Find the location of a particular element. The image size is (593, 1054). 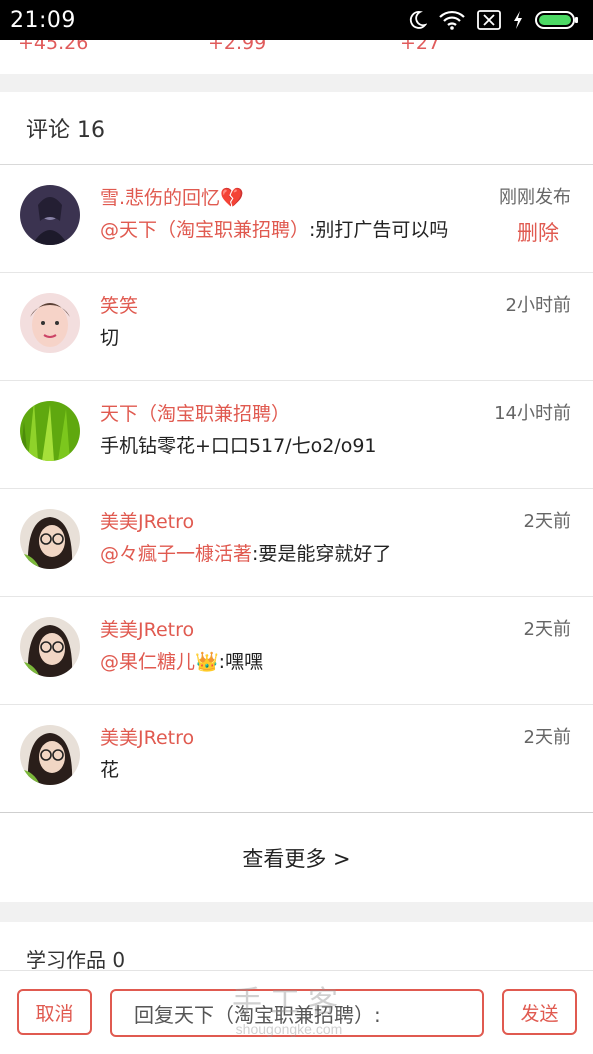

price-strip: +45.26 +2.99 +27 is located at coordinates (296, 57).